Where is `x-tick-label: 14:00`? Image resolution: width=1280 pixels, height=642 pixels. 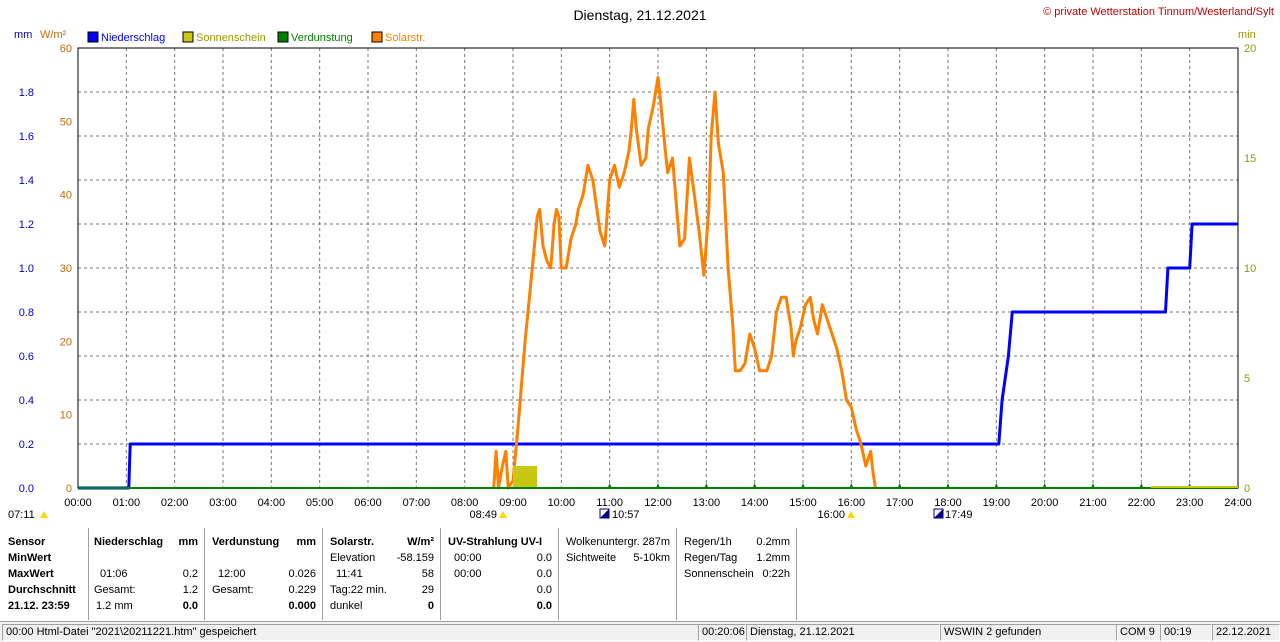
x-tick-label: 14:00 is located at coordinates (755, 503).